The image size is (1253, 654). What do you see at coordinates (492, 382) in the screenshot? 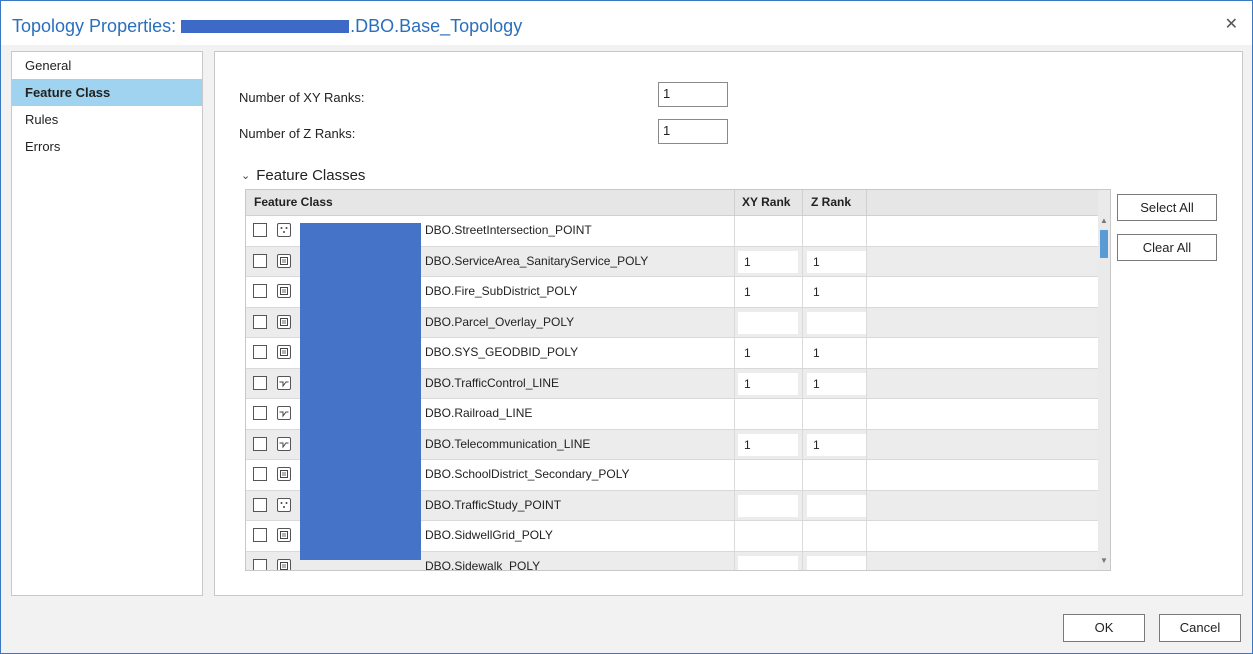
I see `feature-class-name: DBO.TrafficControl_LINE` at bounding box center [492, 382].